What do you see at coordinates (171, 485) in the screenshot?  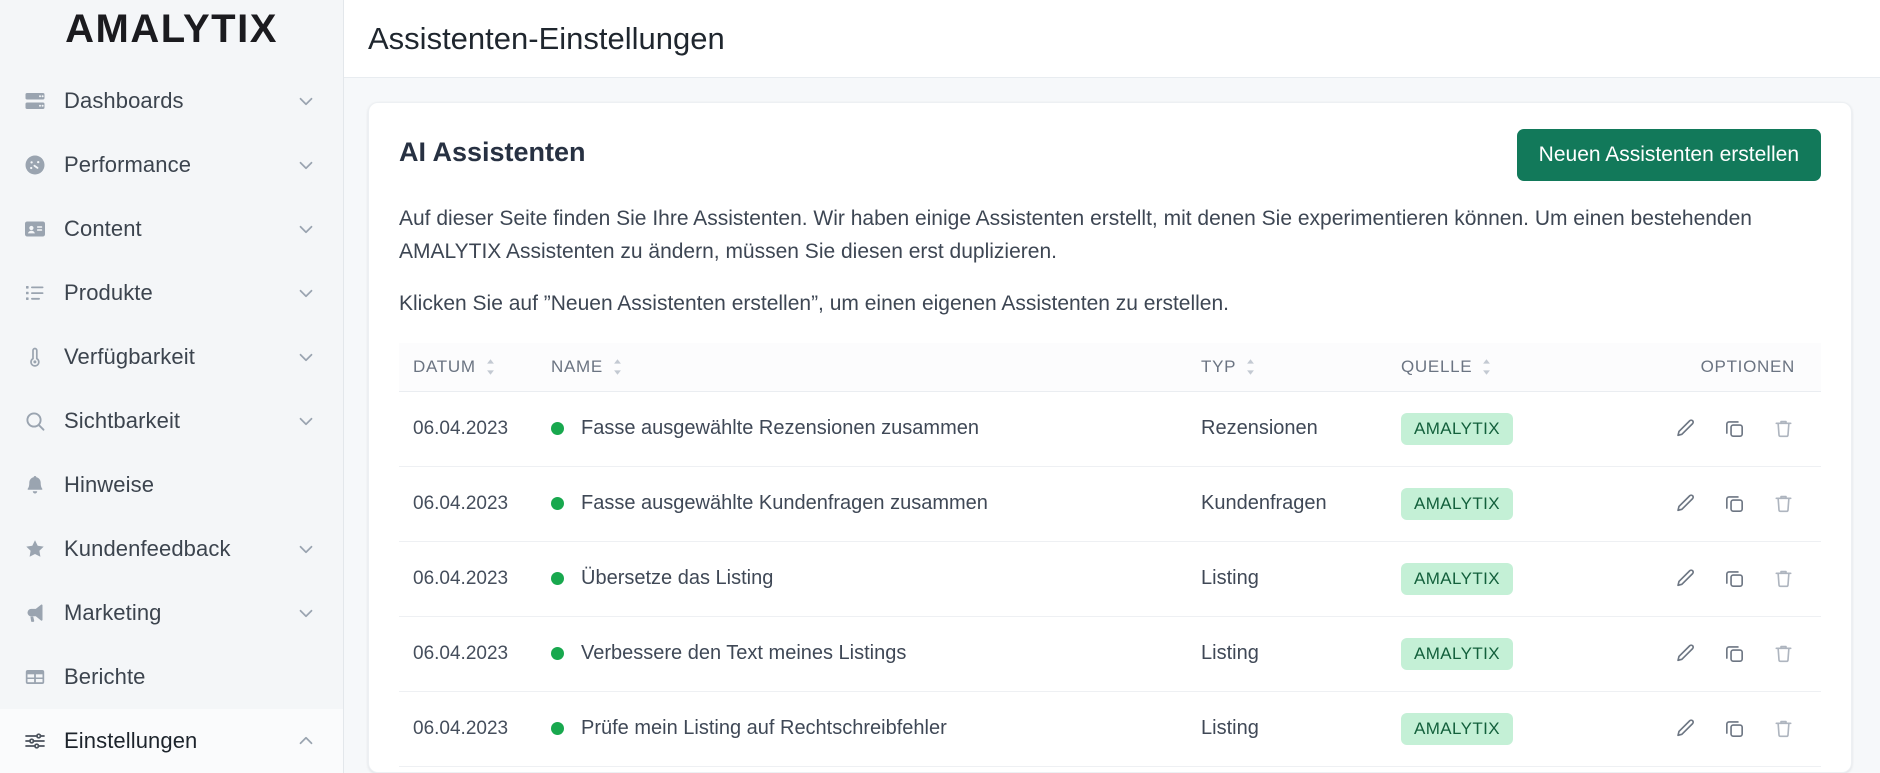 I see `sidebar-item-hinweise: Hinweise` at bounding box center [171, 485].